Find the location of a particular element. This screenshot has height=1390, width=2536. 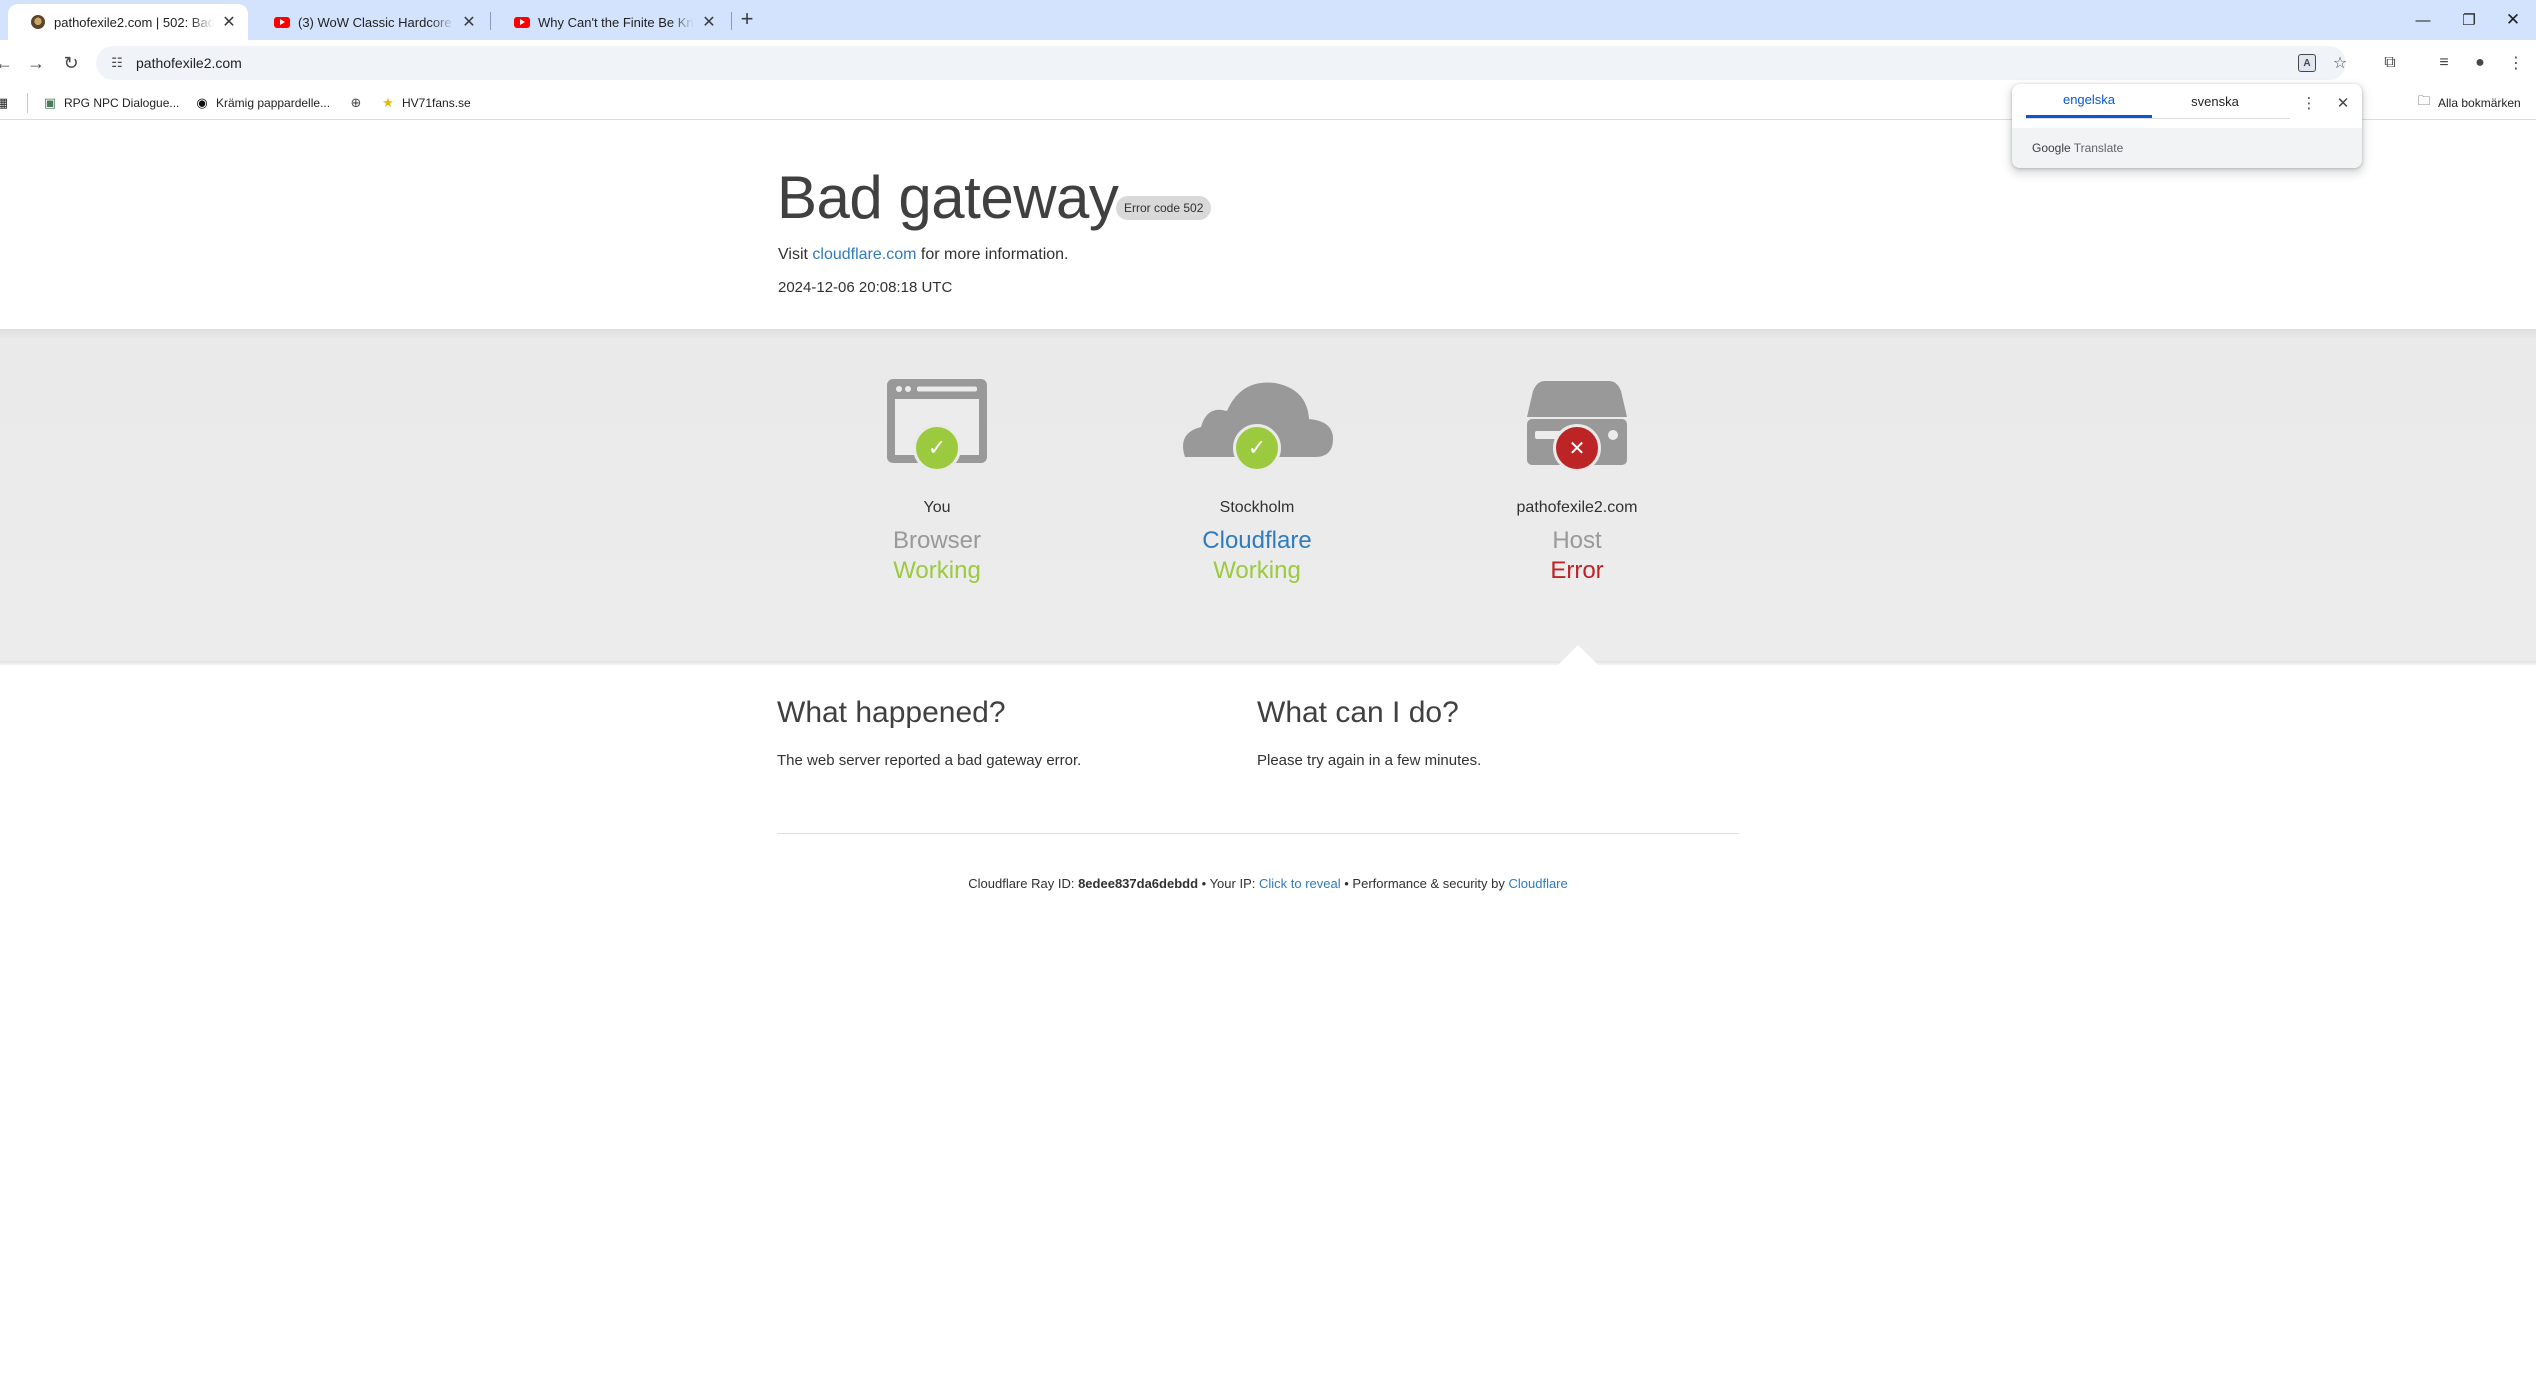

server-icon: ✕ is located at coordinates (1577, 427).